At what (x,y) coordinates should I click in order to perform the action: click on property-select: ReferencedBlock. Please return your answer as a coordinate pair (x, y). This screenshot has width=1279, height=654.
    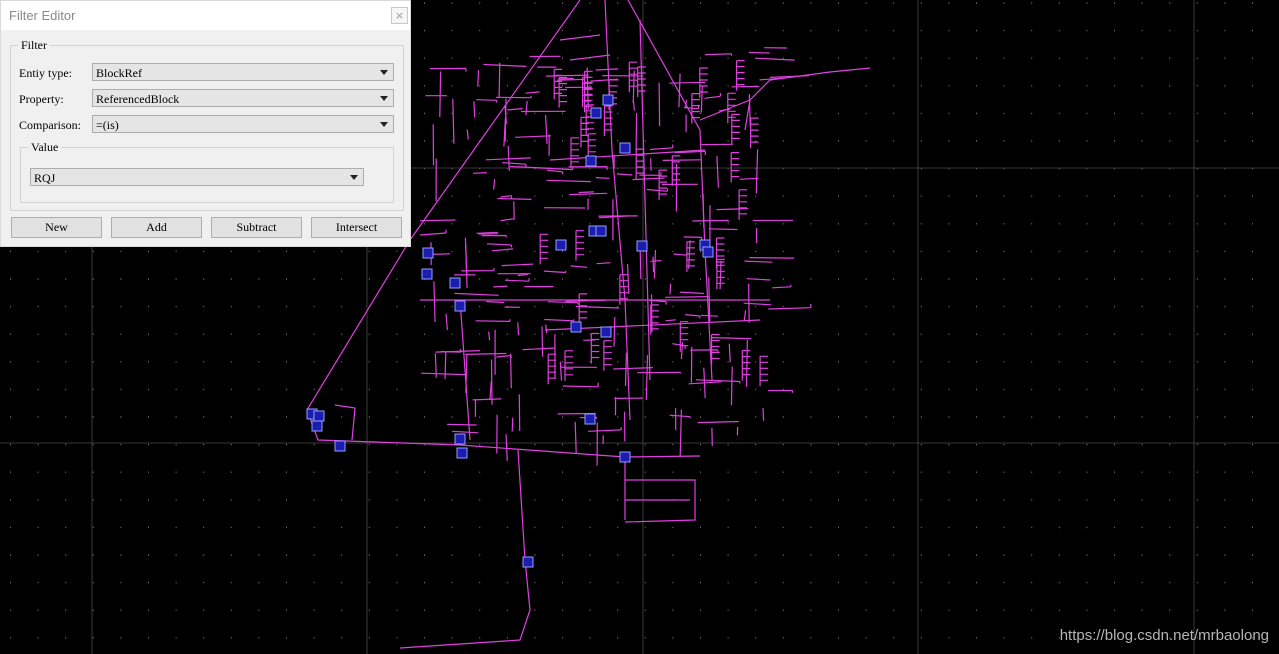
    Looking at the image, I should click on (243, 98).